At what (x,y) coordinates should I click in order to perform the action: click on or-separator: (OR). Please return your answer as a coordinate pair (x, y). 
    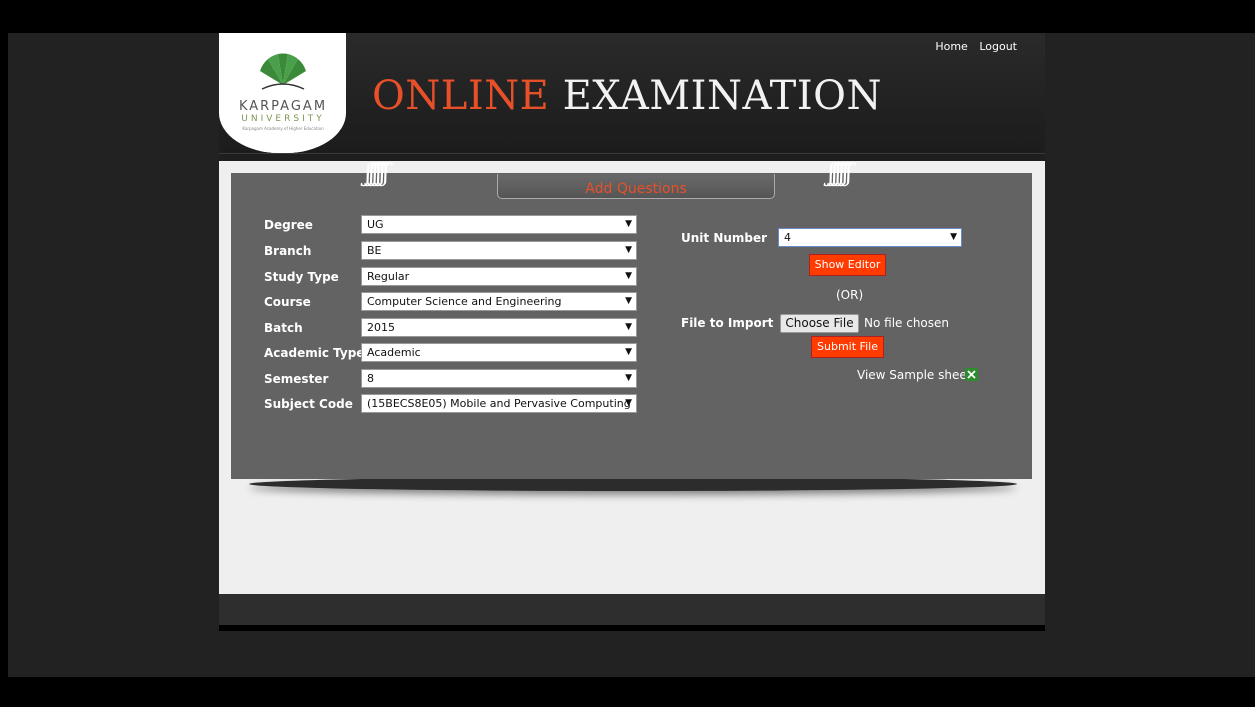
    Looking at the image, I should click on (850, 295).